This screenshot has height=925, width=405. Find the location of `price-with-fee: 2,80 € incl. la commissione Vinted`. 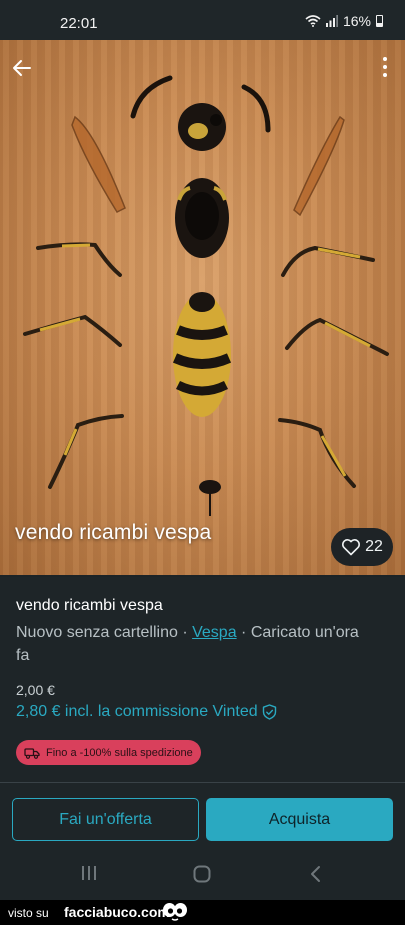

price-with-fee: 2,80 € incl. la commissione Vinted is located at coordinates (146, 712).